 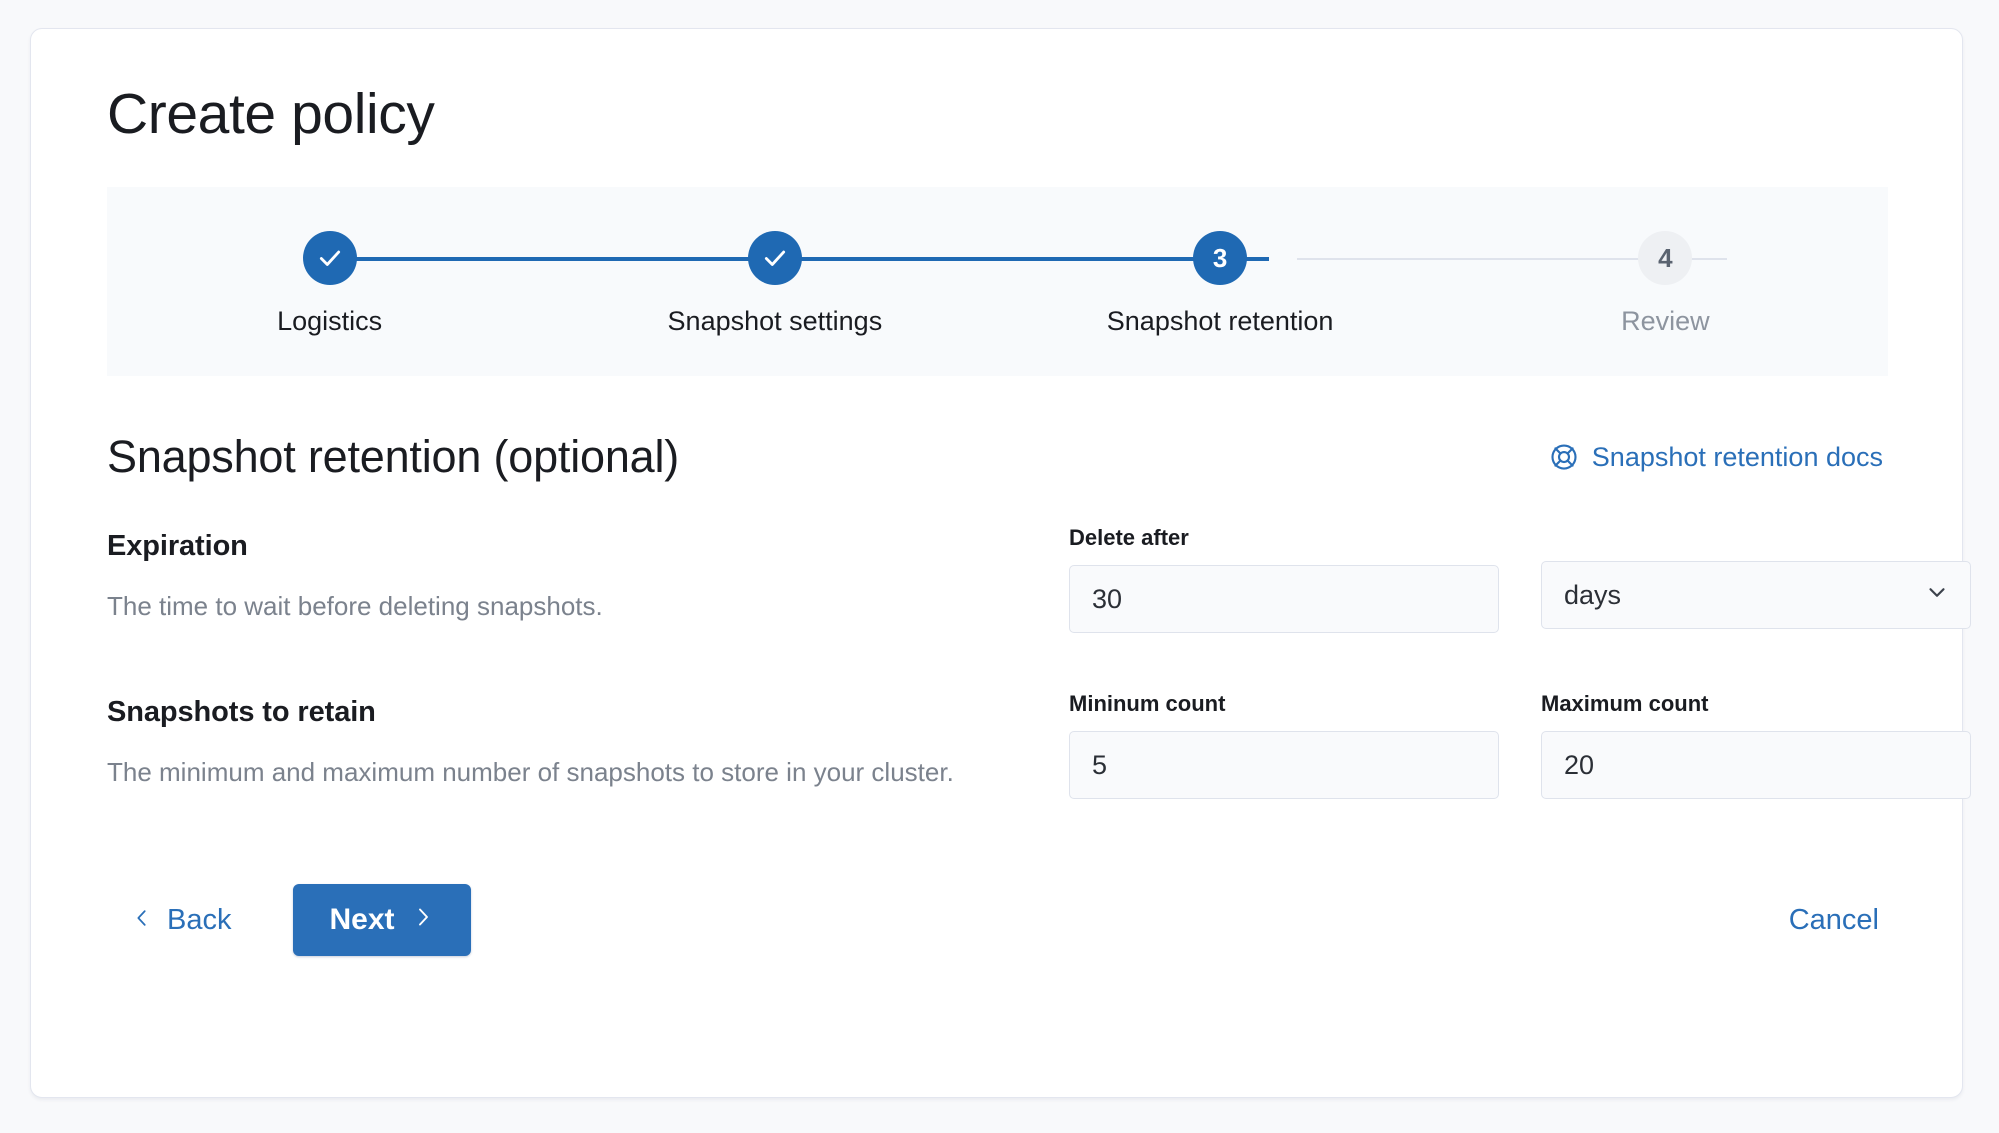 I want to click on step-3-number: 3, so click(x=1220, y=257).